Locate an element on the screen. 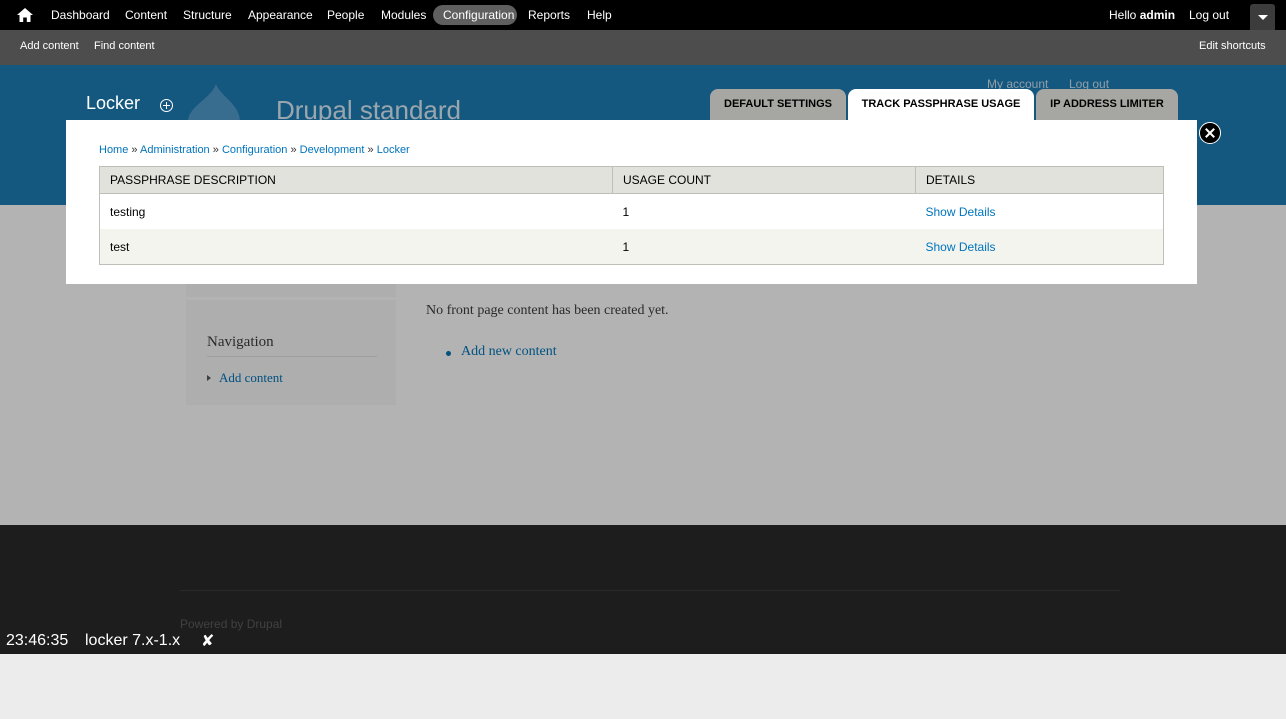  toolbar-appearance: Appearance is located at coordinates (280, 15).